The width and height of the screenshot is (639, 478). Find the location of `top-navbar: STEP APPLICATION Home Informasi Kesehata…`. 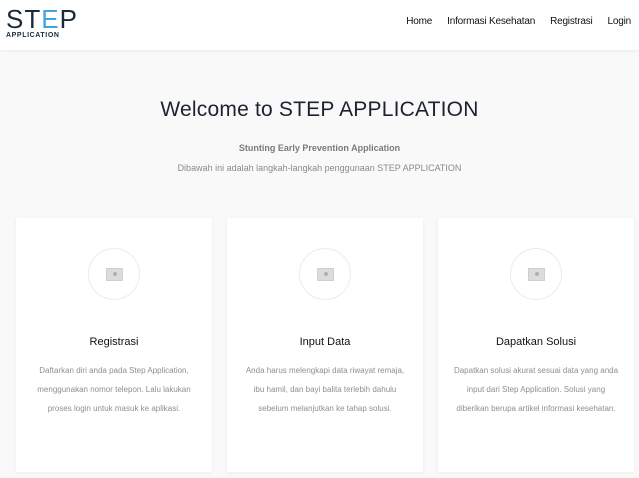

top-navbar: STEP APPLICATION Home Informasi Kesehata… is located at coordinates (319, 25).